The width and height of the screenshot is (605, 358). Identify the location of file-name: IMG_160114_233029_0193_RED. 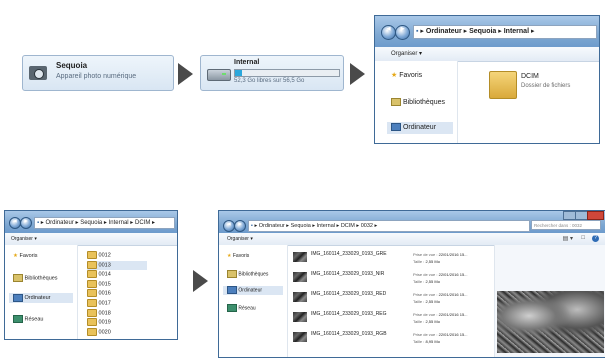
(349, 294).